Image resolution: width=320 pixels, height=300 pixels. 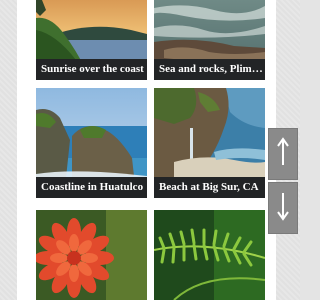 What do you see at coordinates (91, 187) in the screenshot?
I see `gallery-caption: Coastline in Huatulco` at bounding box center [91, 187].